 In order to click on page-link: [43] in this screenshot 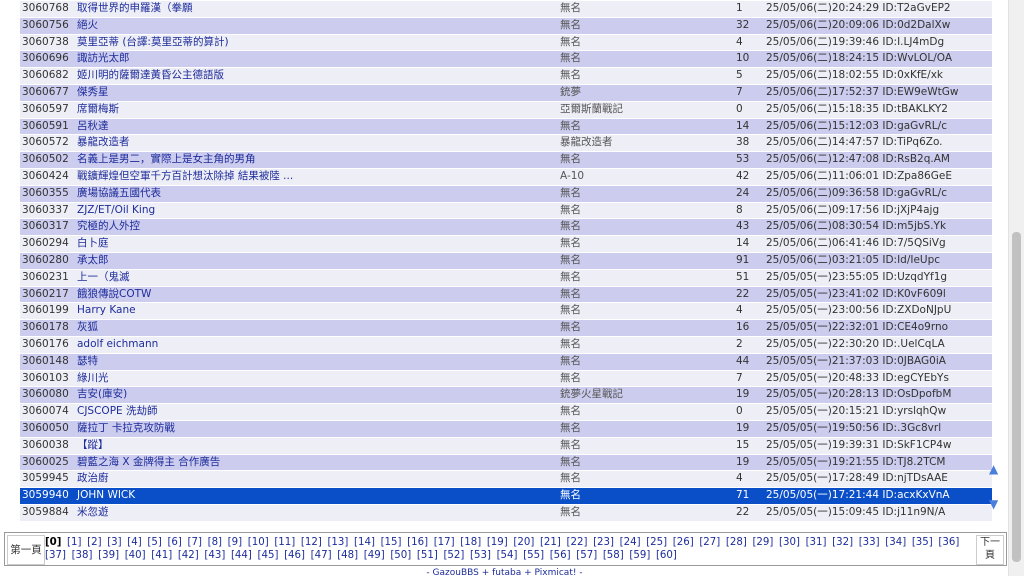, I will do `click(214, 555)`.